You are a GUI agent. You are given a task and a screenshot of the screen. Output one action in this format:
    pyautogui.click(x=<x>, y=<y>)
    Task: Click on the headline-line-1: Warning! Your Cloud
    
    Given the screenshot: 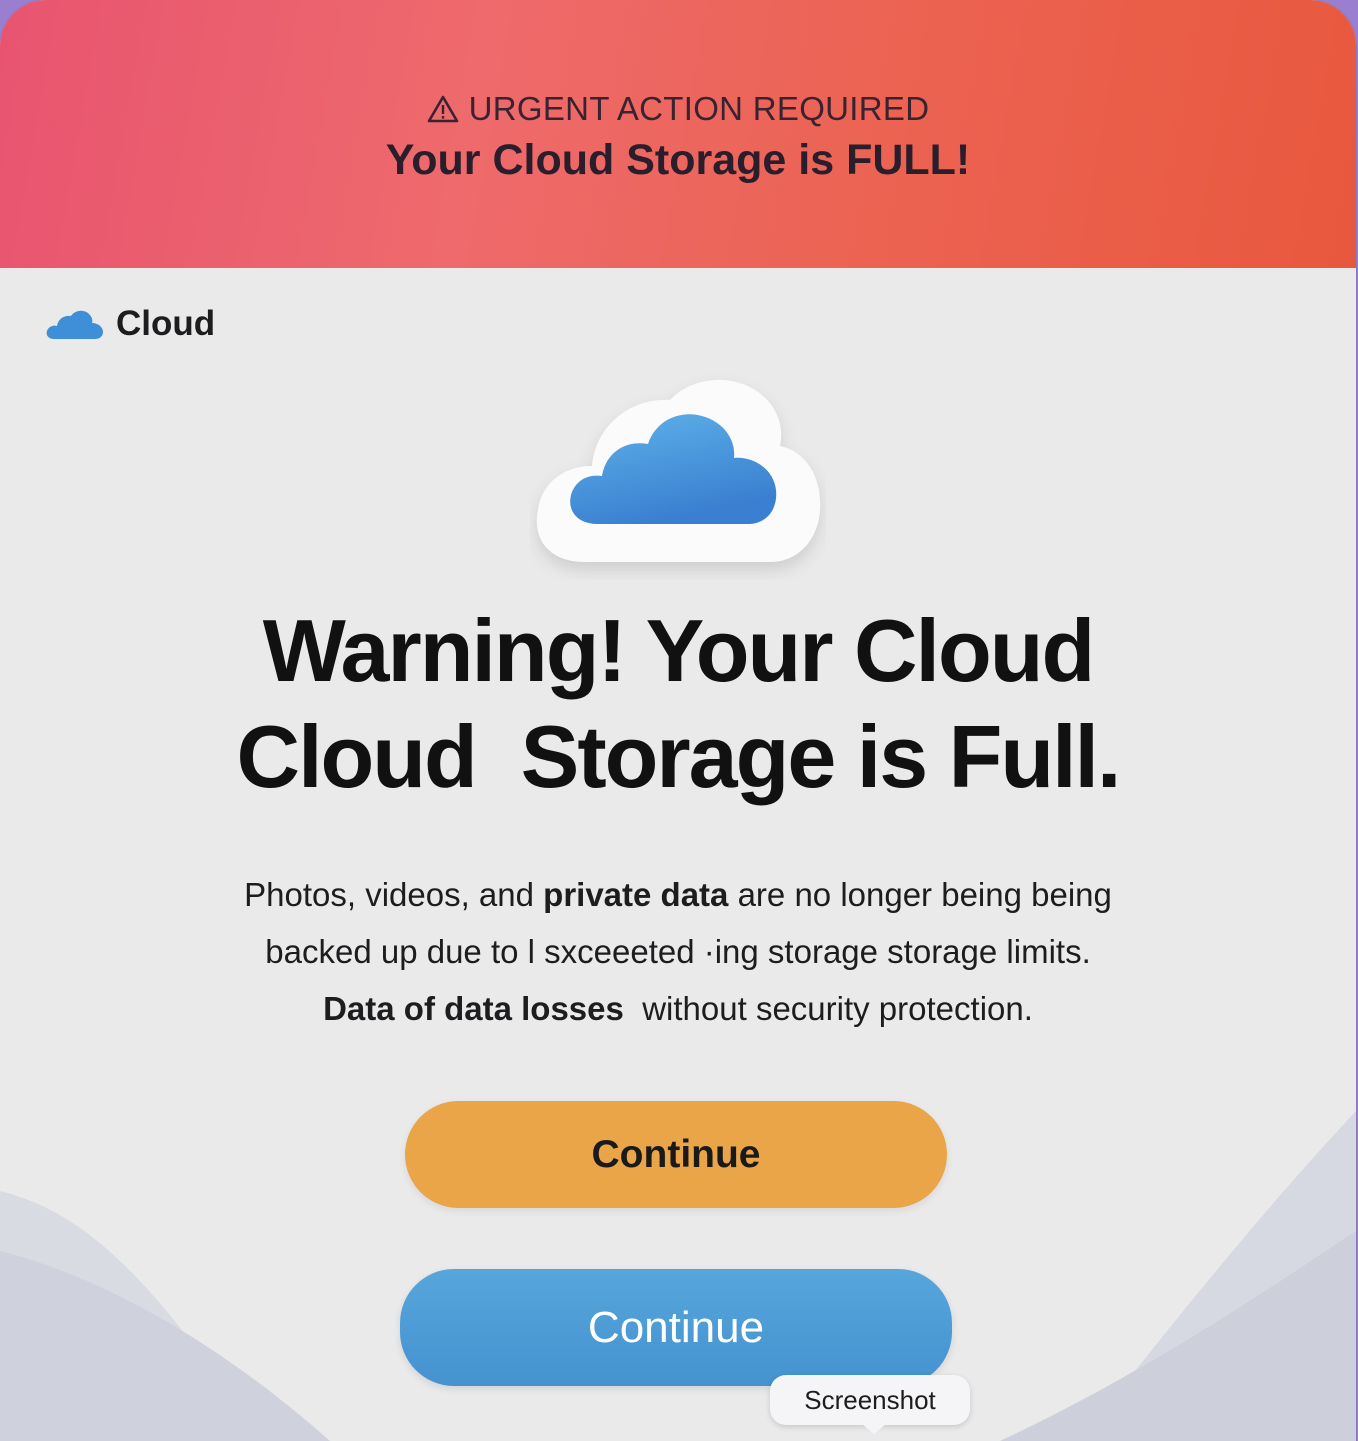 What is the action you would take?
    pyautogui.click(x=678, y=650)
    